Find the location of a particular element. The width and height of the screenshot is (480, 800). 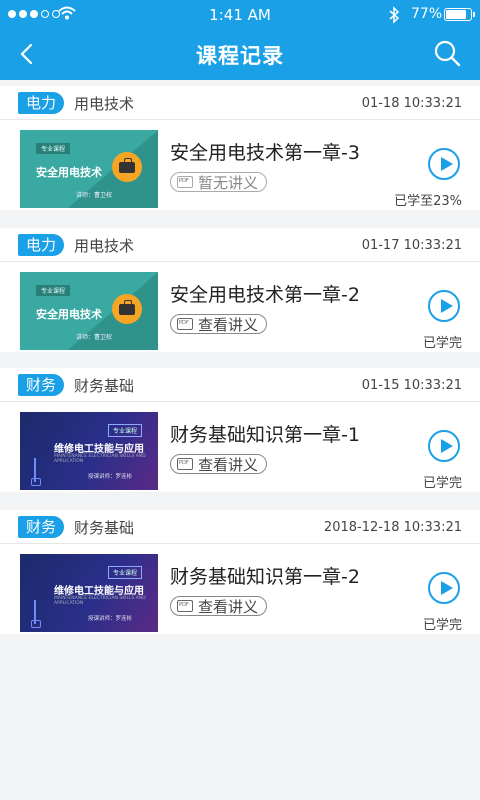

card-header: 电力 用电技术 01-18 10:33:21 is located at coordinates (240, 103).